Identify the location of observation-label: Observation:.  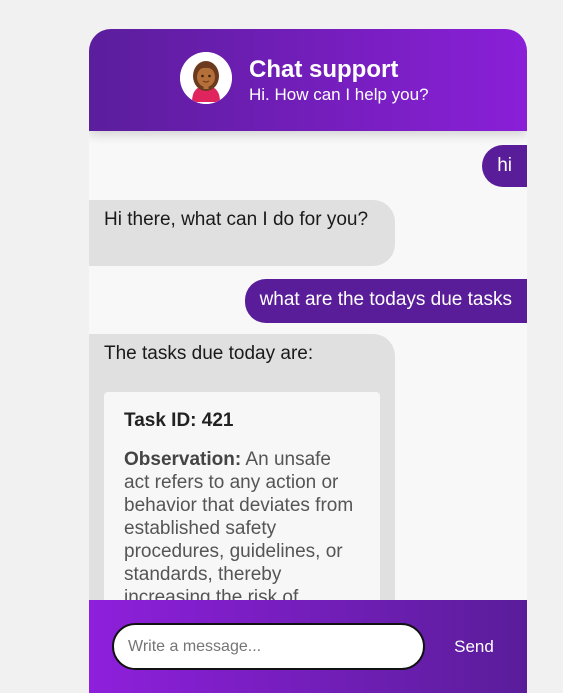
(183, 459).